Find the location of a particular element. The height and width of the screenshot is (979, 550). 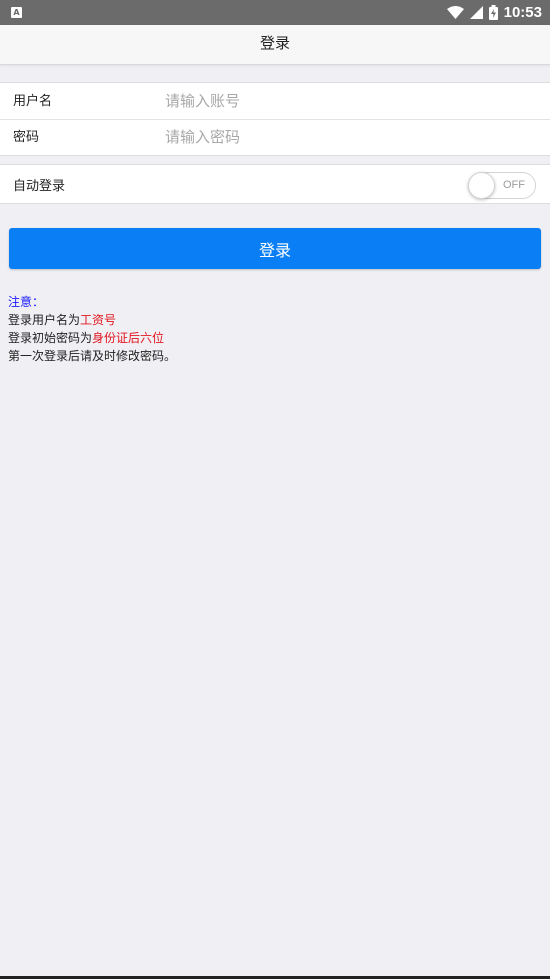

username-row: 用户名 is located at coordinates (275, 101).